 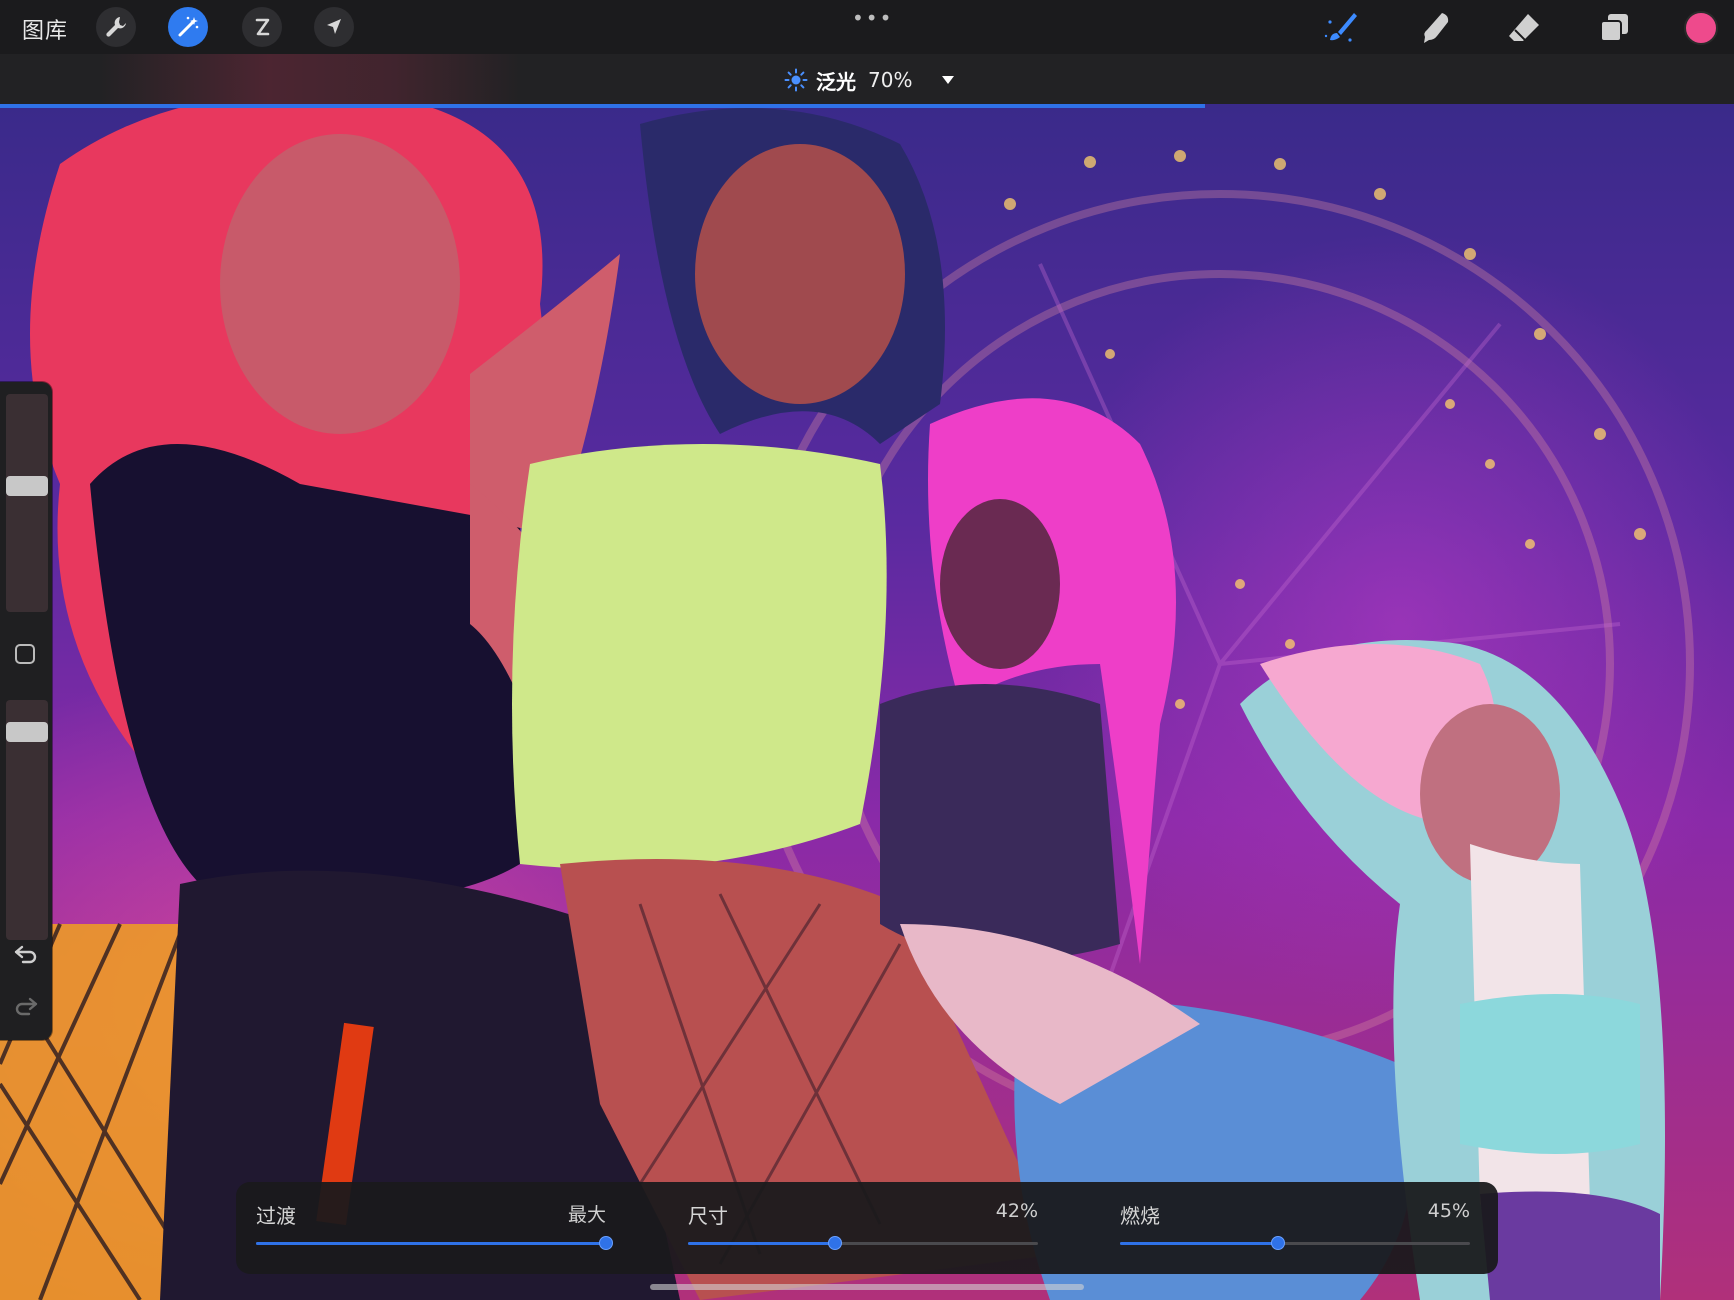 I want to click on burn-slider-knob, so click(x=1277, y=1243).